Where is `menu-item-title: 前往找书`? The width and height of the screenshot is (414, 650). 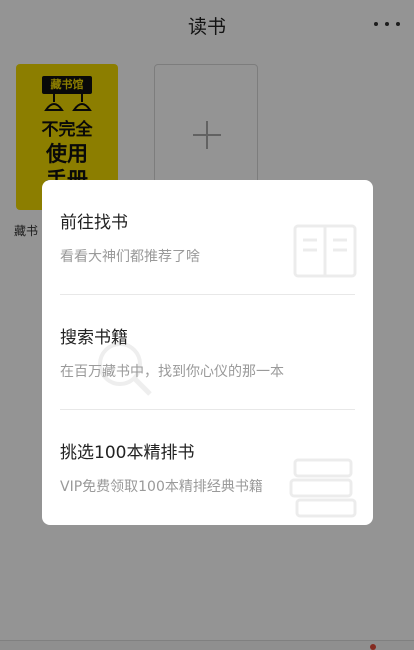
menu-item-title: 前往找书 is located at coordinates (94, 223).